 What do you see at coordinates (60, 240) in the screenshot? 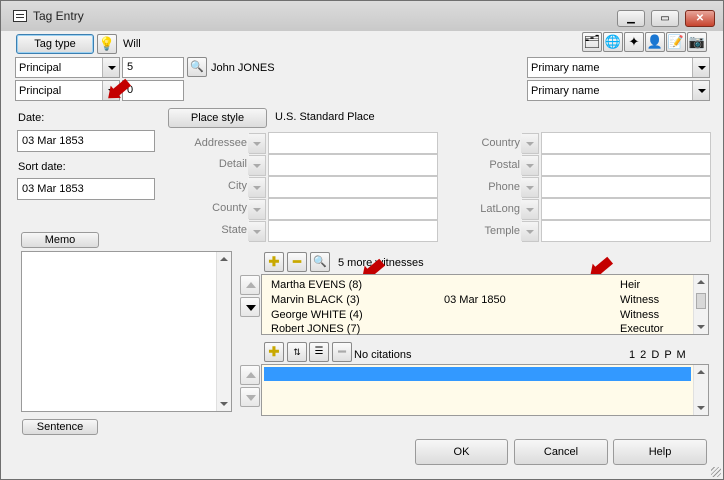
I see `memo-button: Memo` at bounding box center [60, 240].